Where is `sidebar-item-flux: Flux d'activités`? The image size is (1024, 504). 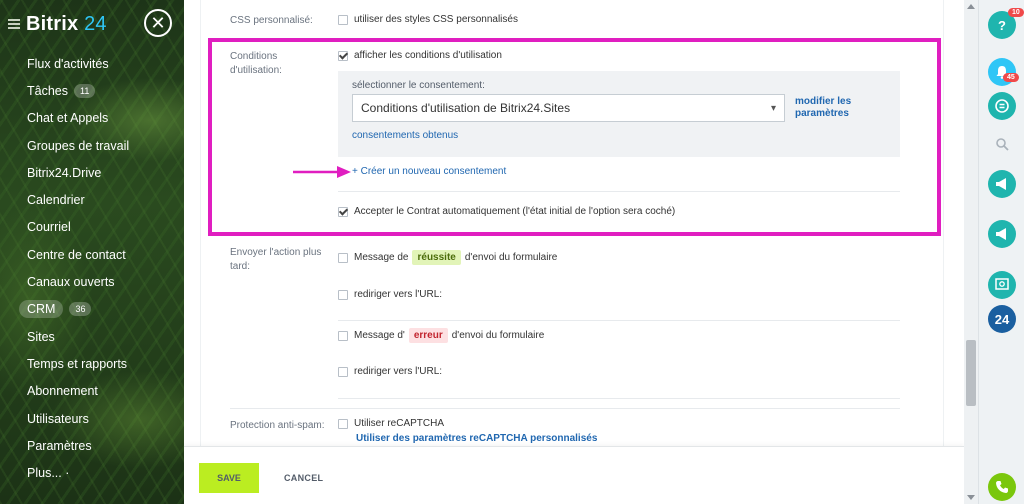 sidebar-item-flux: Flux d'activités is located at coordinates (92, 63).